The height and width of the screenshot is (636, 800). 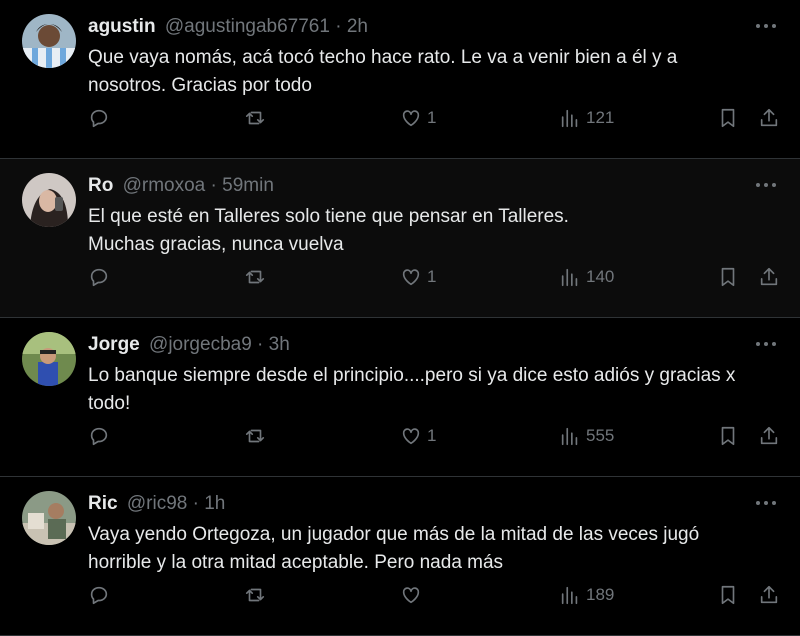 I want to click on author-name: Jorge, so click(x=114, y=344).